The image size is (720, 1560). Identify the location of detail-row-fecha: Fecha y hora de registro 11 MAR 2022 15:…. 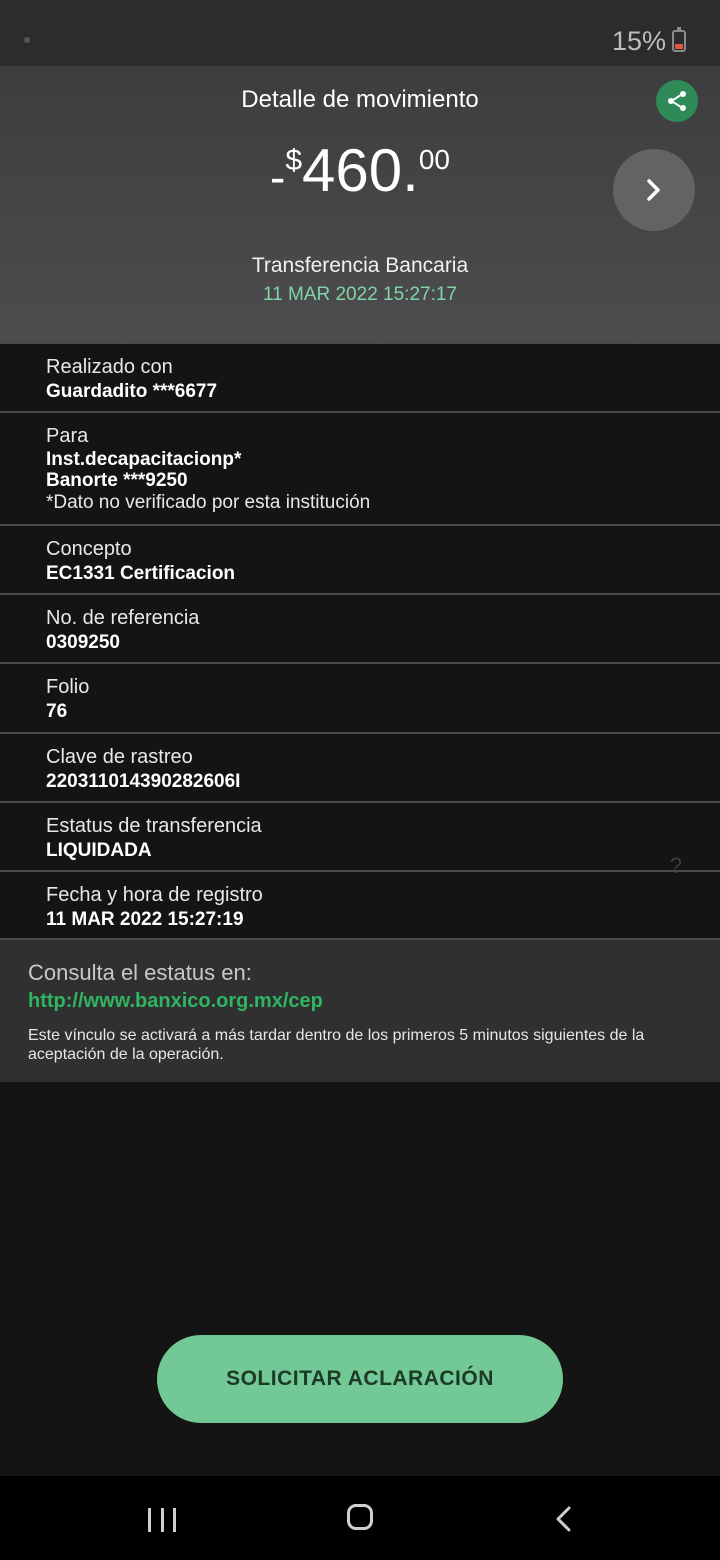
(360, 904).